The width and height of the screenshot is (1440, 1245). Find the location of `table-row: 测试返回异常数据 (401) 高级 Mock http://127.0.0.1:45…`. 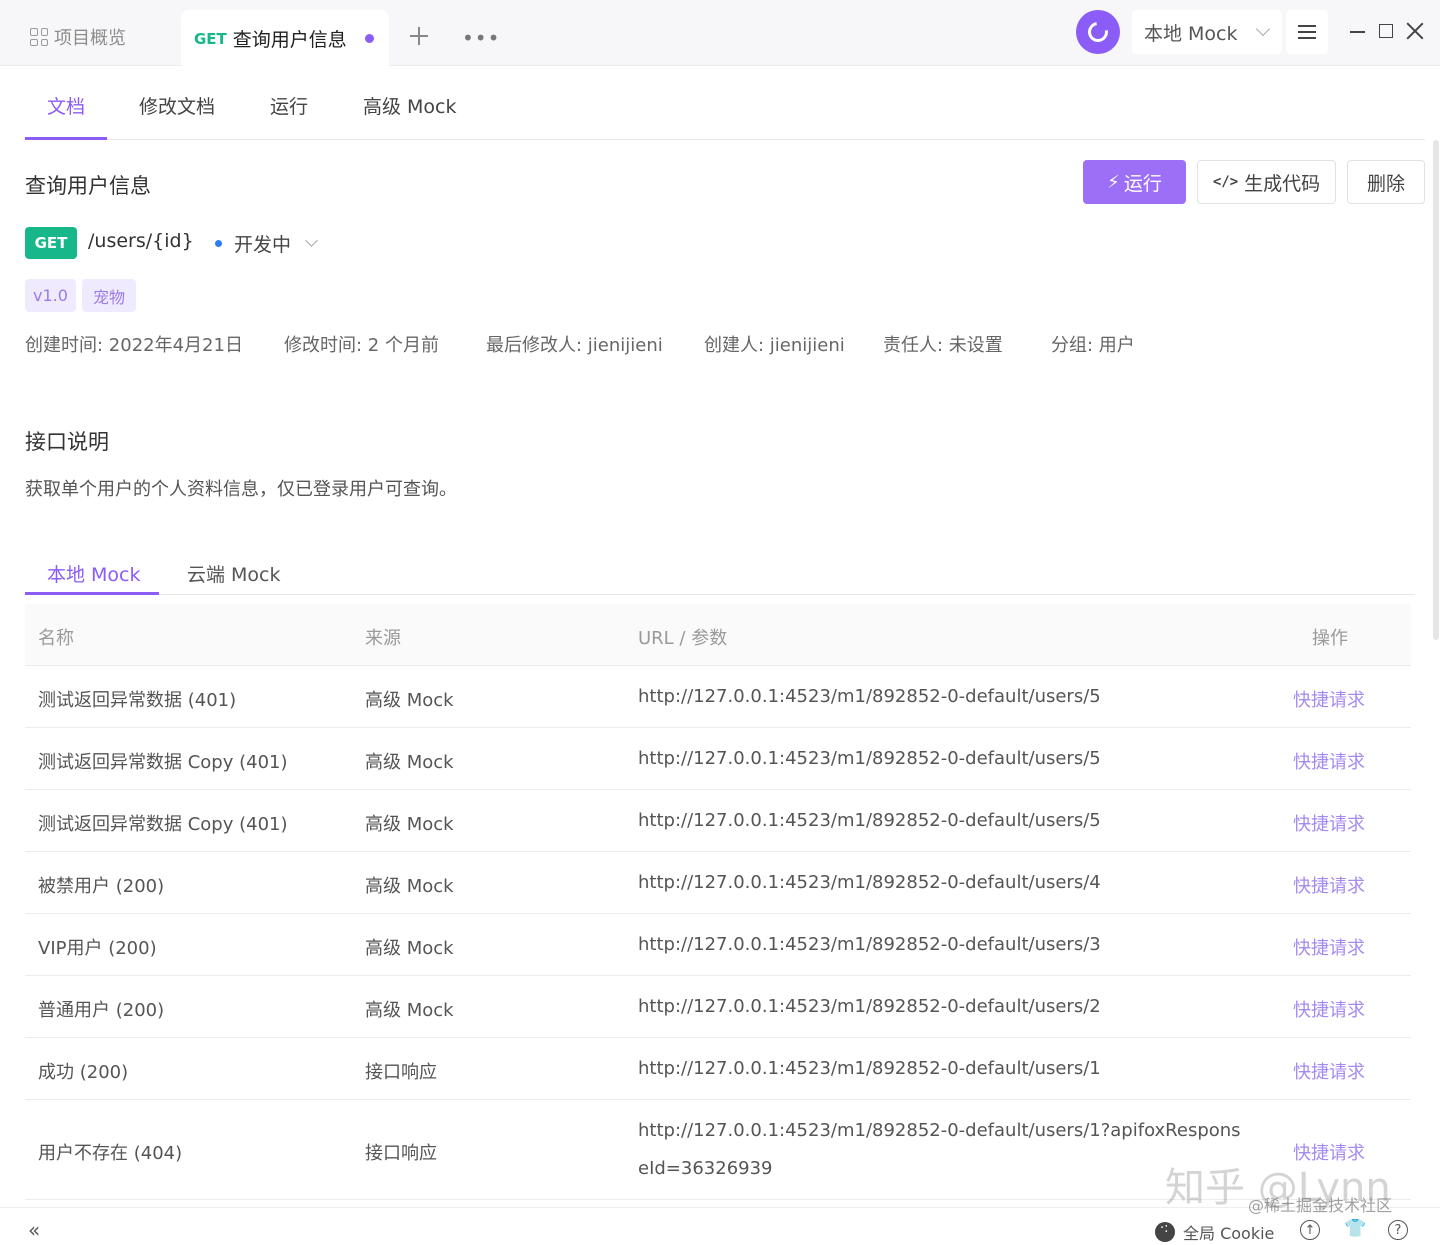

table-row: 测试返回异常数据 (401) 高级 Mock http://127.0.0.1:45… is located at coordinates (718, 697).